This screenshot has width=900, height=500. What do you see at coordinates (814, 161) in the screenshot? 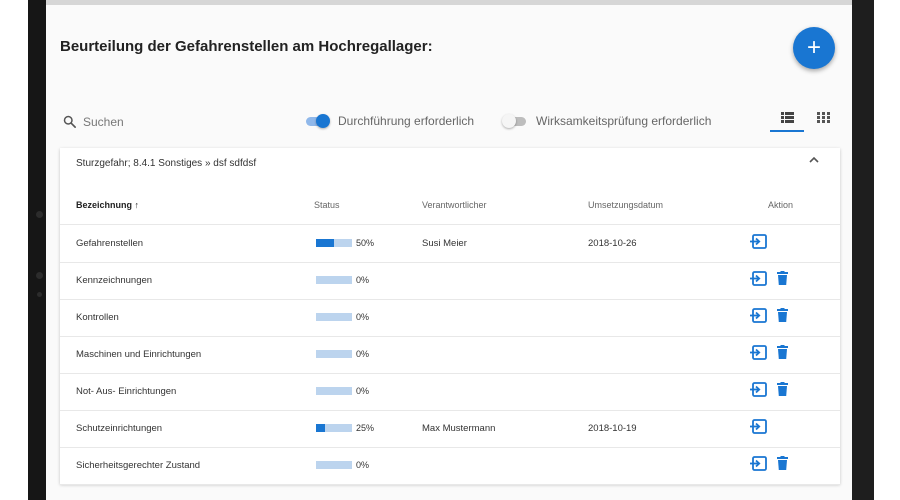
I see `chevron-up-icon` at bounding box center [814, 161].